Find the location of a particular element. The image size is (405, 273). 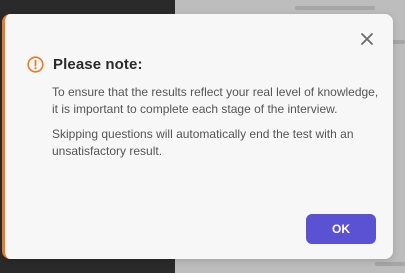

dialog-header: Please note: is located at coordinates (85, 64).